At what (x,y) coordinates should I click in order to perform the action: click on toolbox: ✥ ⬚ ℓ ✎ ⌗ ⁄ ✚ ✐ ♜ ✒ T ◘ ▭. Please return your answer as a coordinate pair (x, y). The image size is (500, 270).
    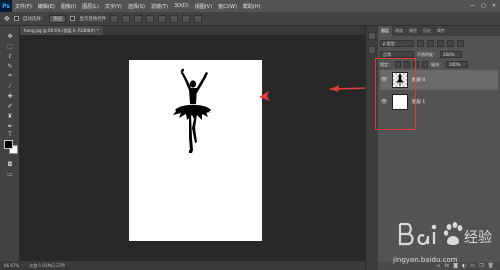
    Looking at the image, I should click on (10, 143).